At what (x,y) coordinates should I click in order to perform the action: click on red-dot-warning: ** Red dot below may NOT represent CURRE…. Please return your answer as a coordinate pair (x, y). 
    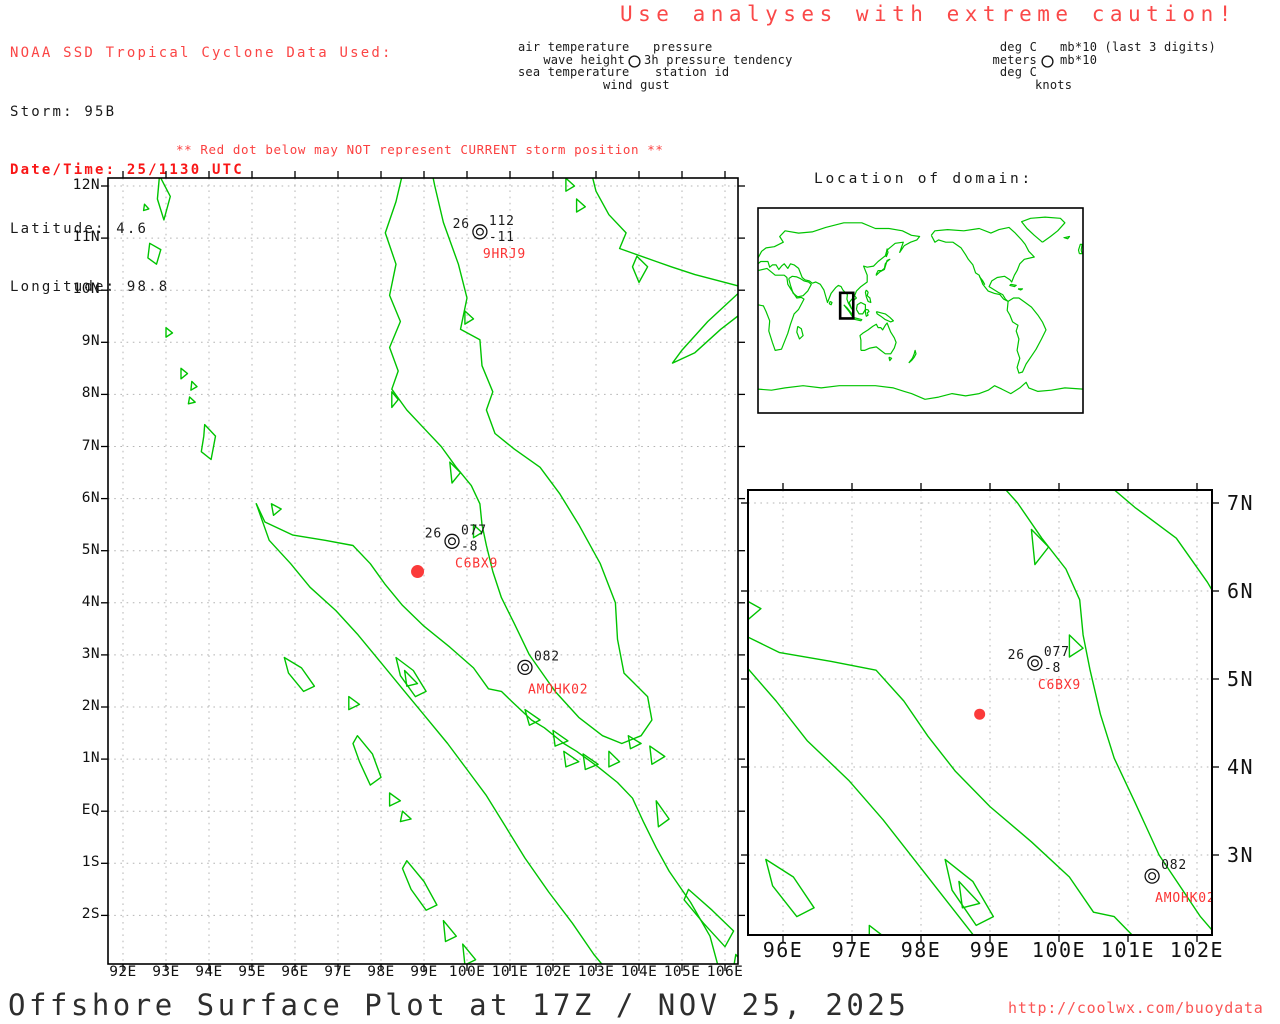
    Looking at the image, I should click on (420, 149).